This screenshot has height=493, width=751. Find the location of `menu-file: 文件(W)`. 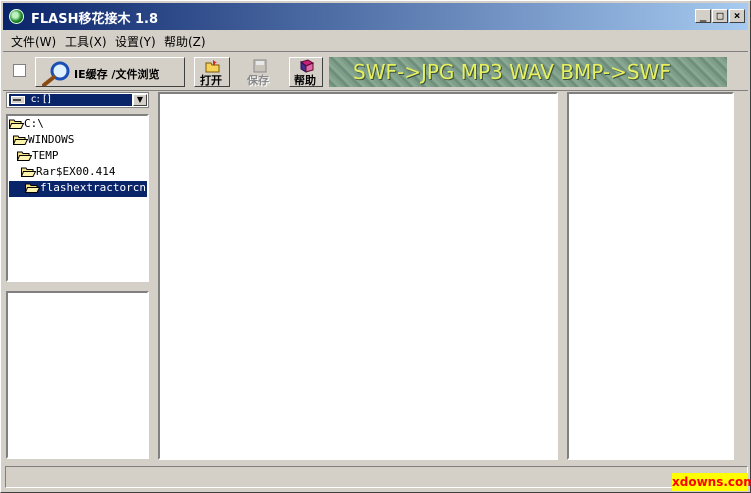

menu-file: 文件(W) is located at coordinates (33, 41).